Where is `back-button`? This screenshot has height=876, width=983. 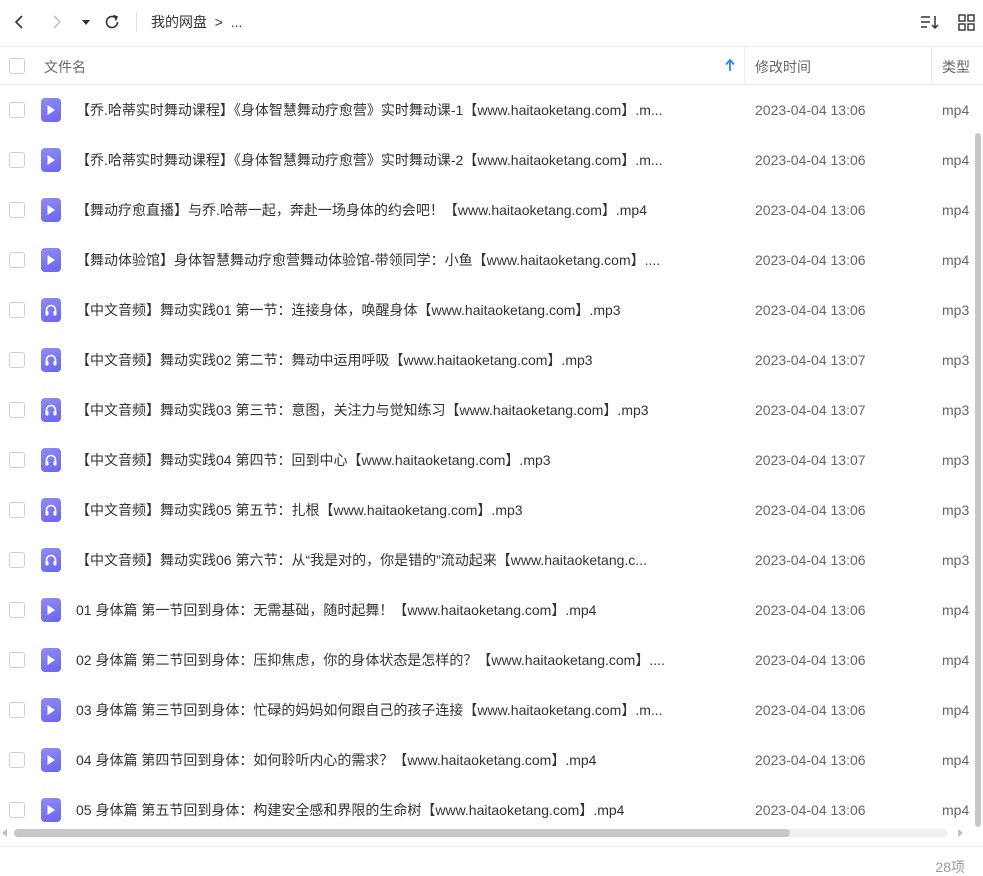
back-button is located at coordinates (19, 22).